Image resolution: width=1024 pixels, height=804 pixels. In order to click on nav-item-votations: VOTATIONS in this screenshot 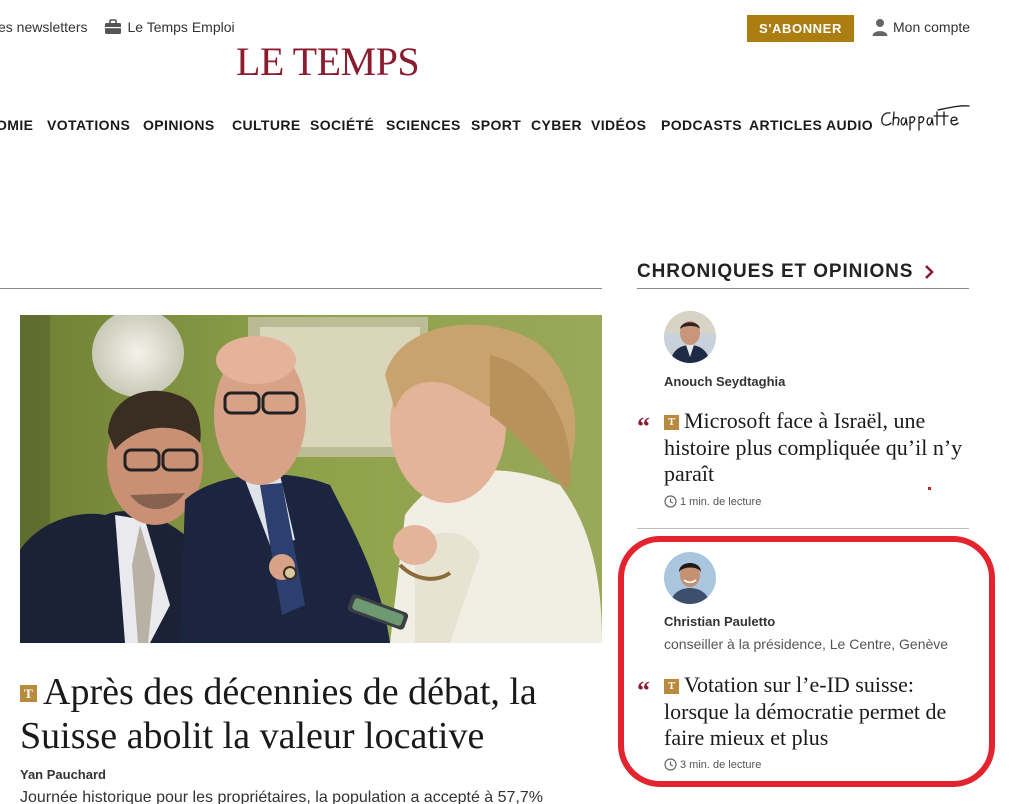, I will do `click(88, 125)`.